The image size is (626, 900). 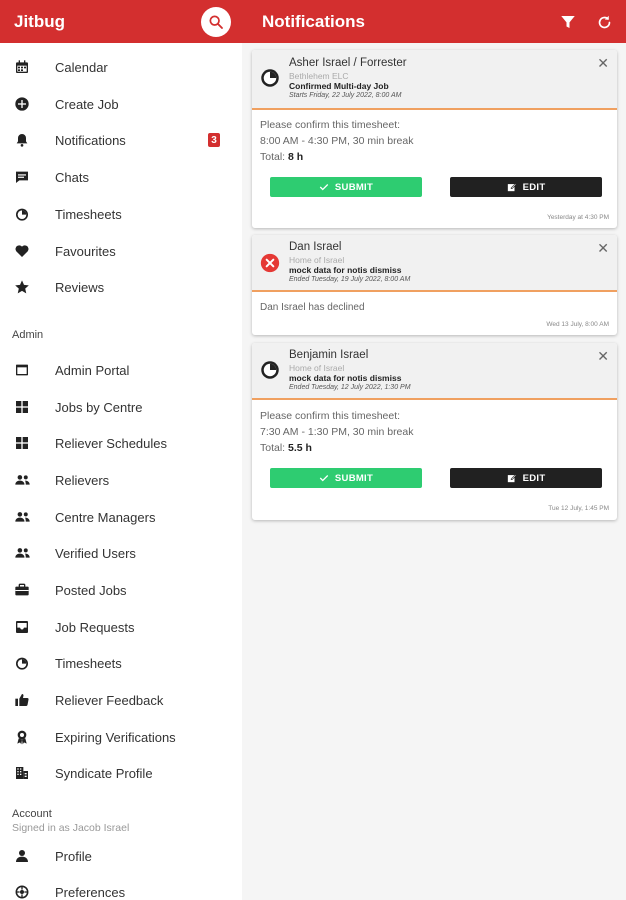 What do you see at coordinates (99, 407) in the screenshot?
I see `sidebar-item-label: Jobs by Centre` at bounding box center [99, 407].